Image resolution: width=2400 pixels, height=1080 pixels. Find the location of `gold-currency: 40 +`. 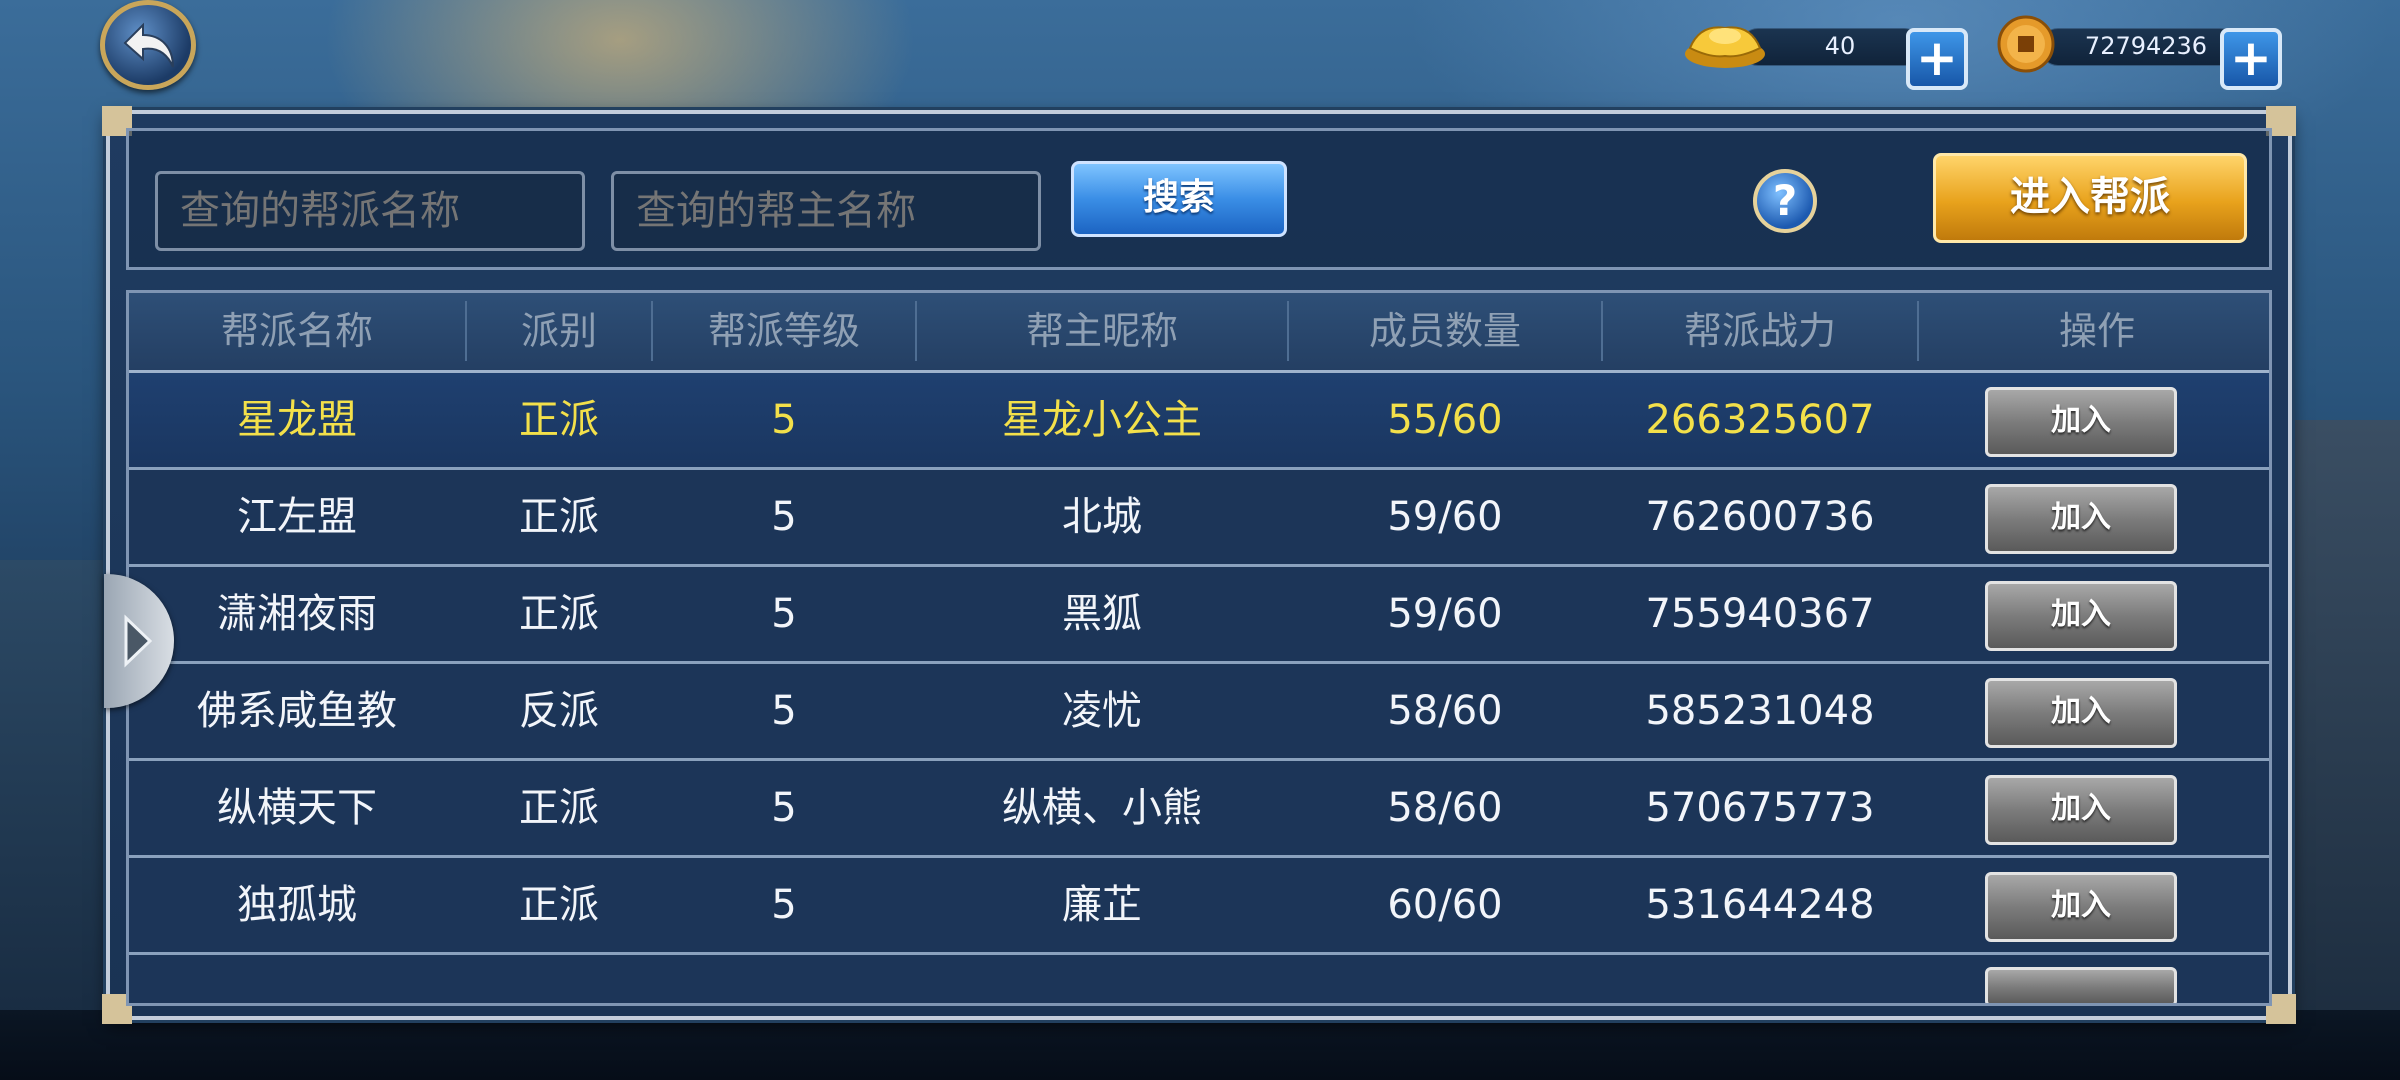

gold-currency: 40 + is located at coordinates (1825, 52).